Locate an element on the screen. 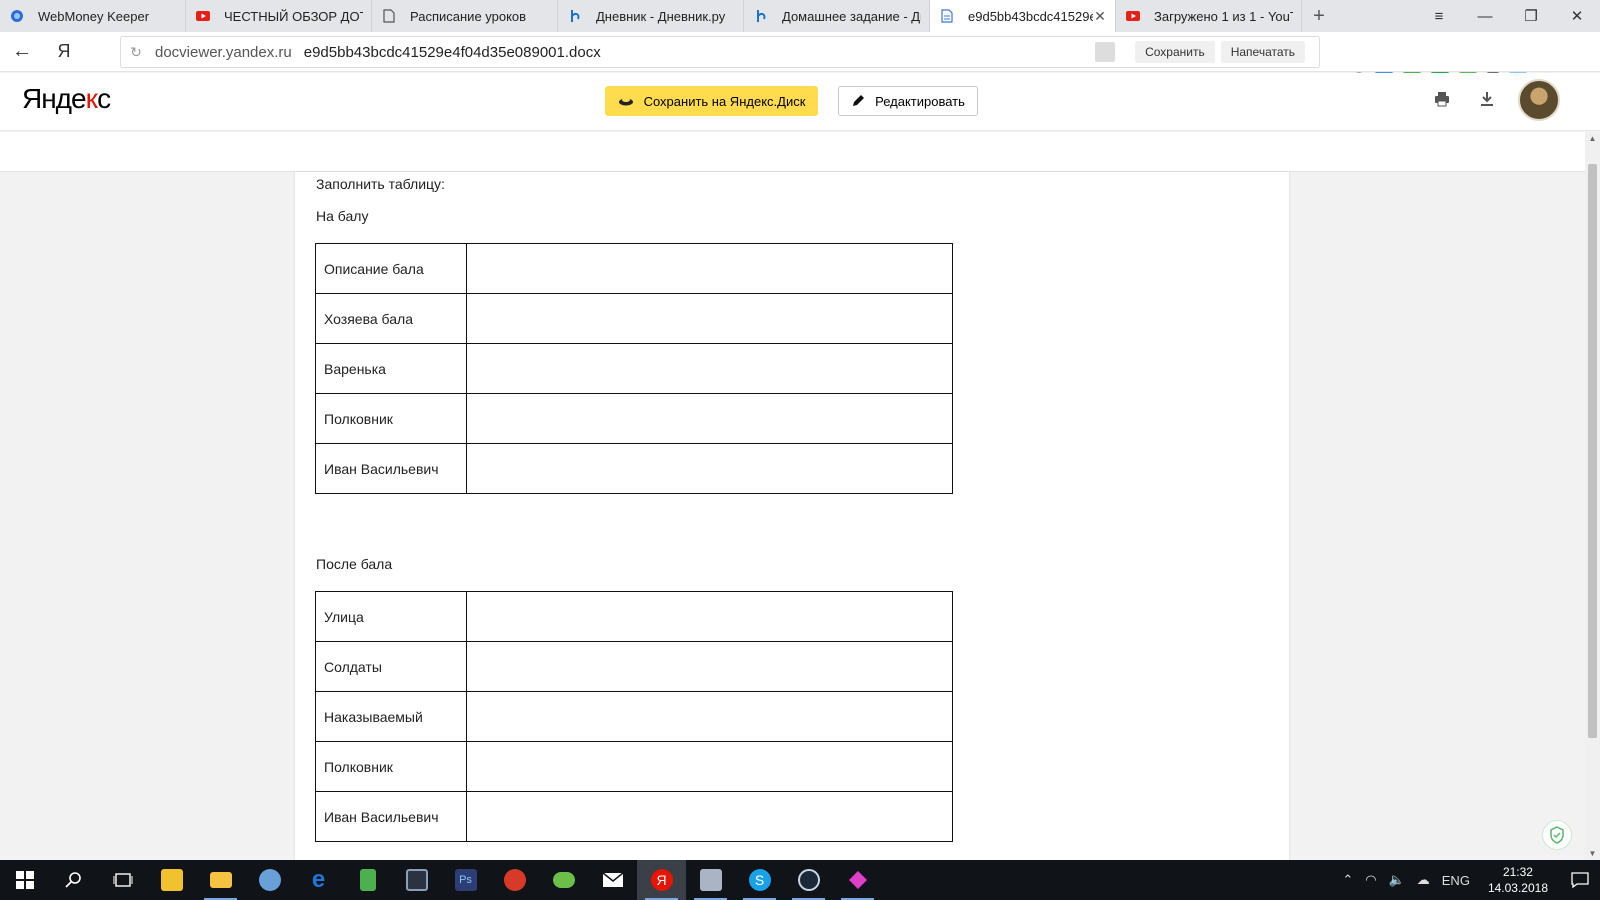 The width and height of the screenshot is (1600, 900). table-cell-label: Солдаты is located at coordinates (391, 666).